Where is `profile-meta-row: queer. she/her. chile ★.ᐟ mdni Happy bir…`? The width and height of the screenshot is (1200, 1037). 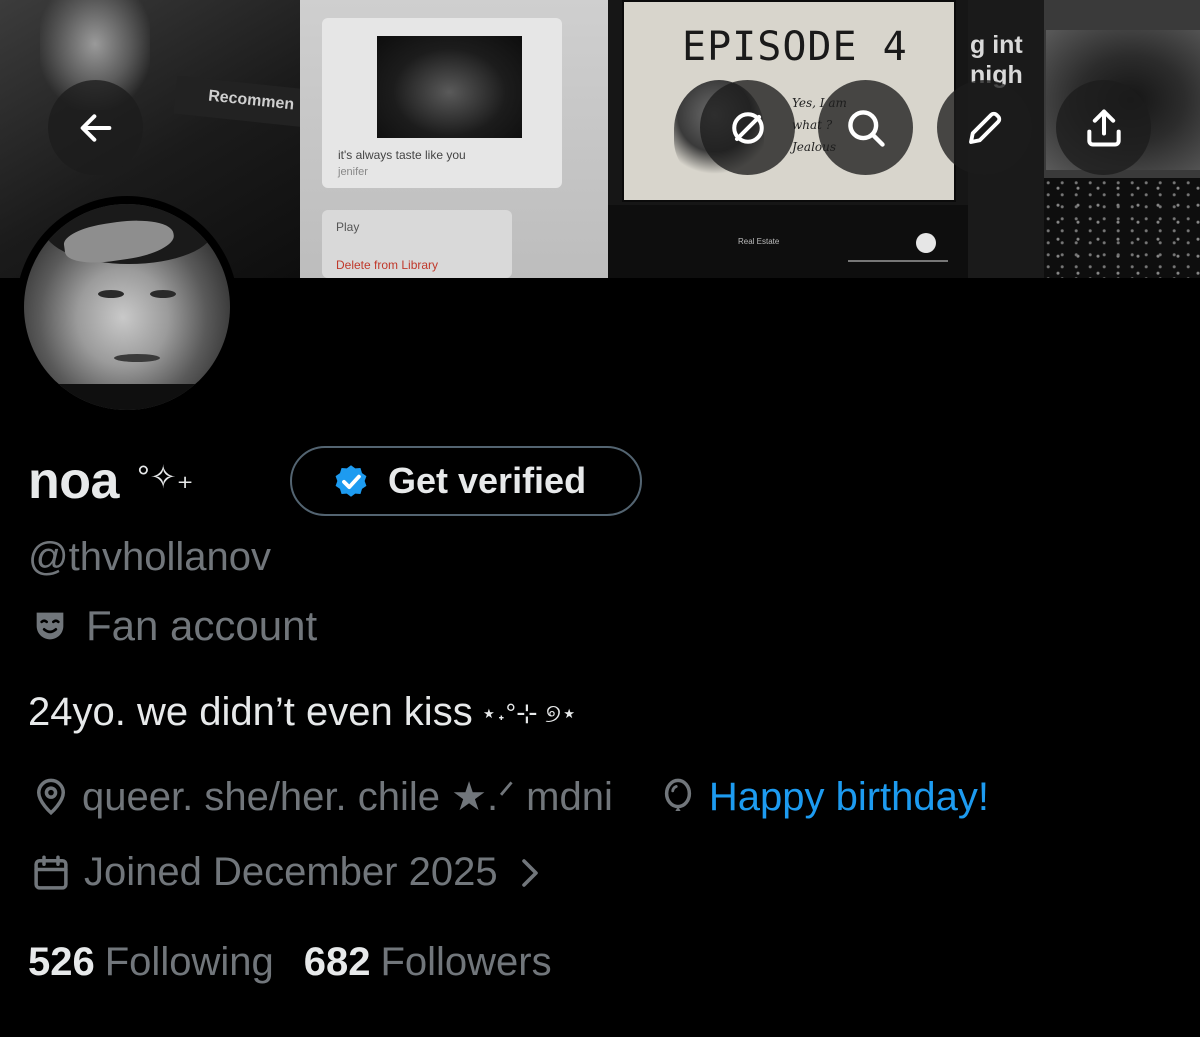 profile-meta-row: queer. she/her. chile ★.ᐟ mdni Happy bir… is located at coordinates (509, 797).